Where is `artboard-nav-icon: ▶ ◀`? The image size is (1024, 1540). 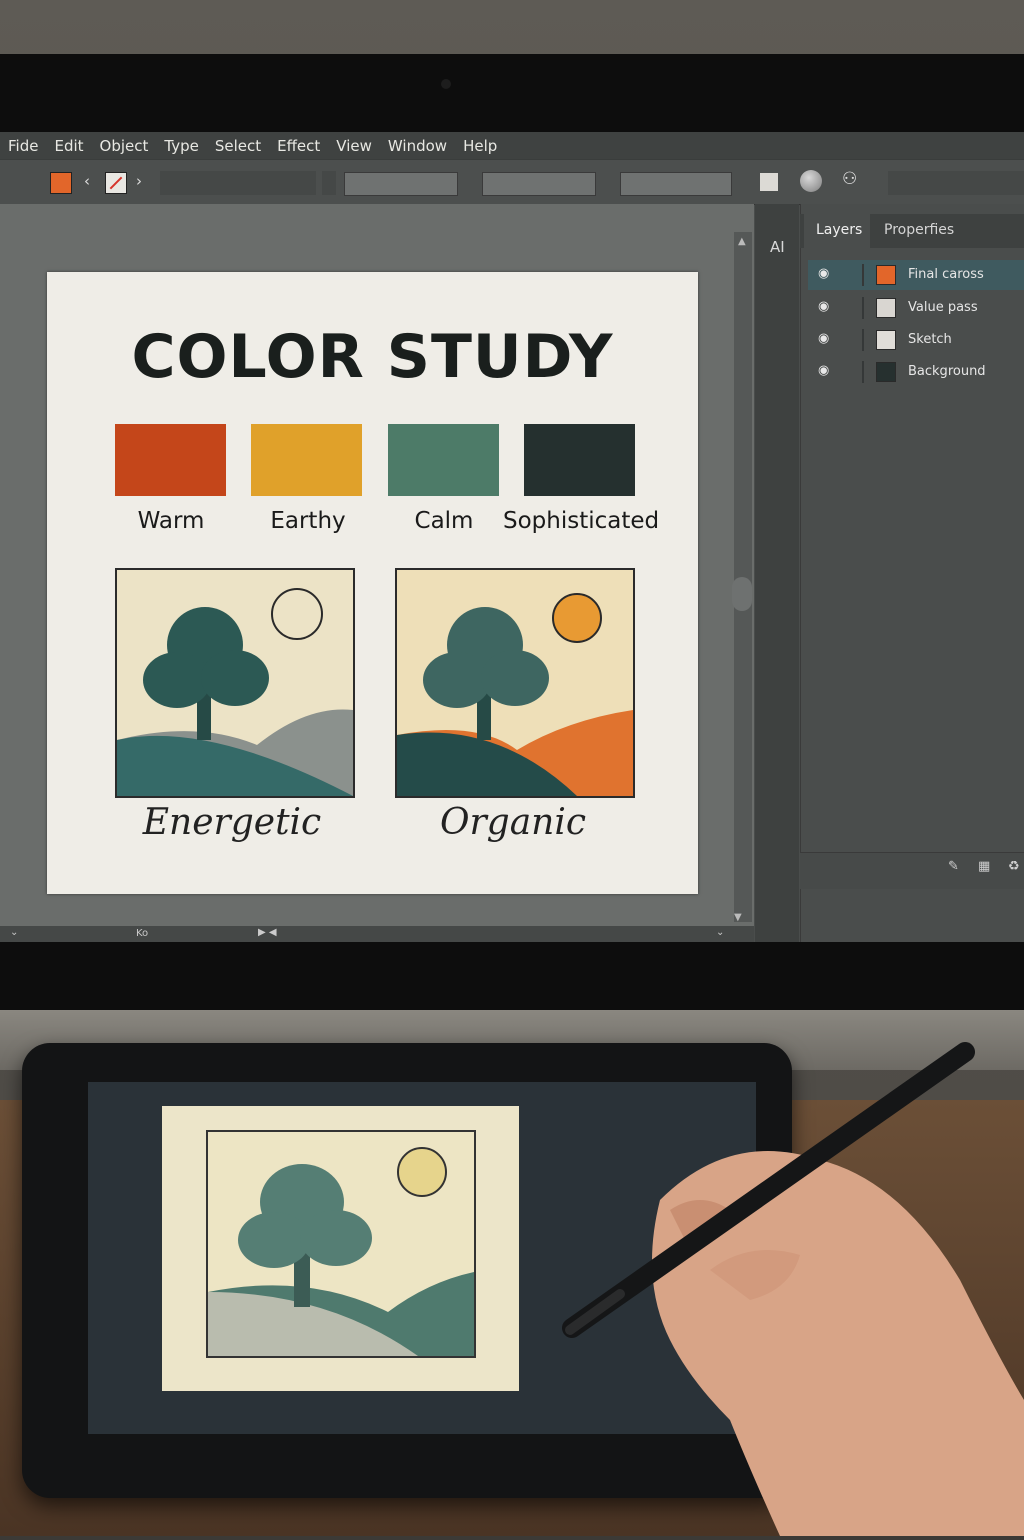
artboard-nav-icon: ▶ ◀ is located at coordinates (267, 932).